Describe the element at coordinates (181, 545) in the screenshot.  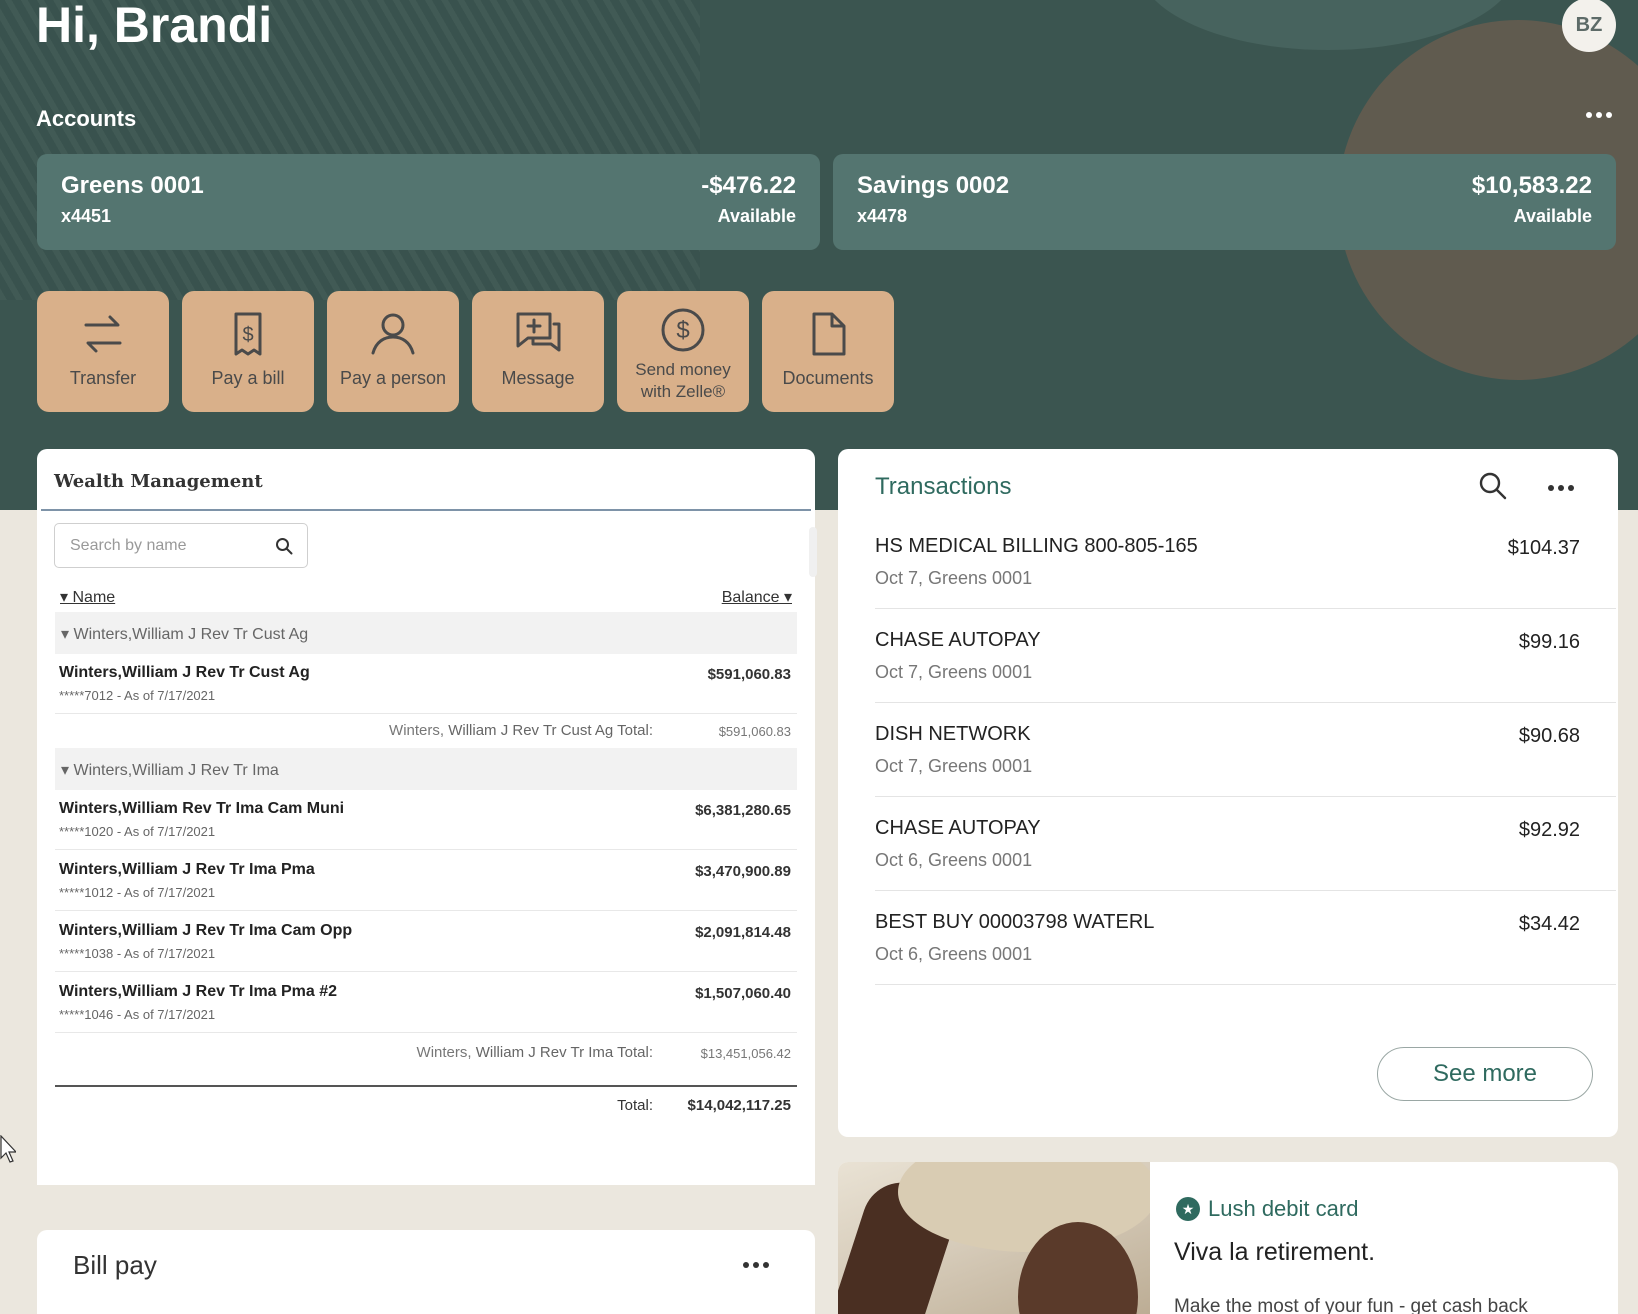
I see `wealth-search-input` at that location.